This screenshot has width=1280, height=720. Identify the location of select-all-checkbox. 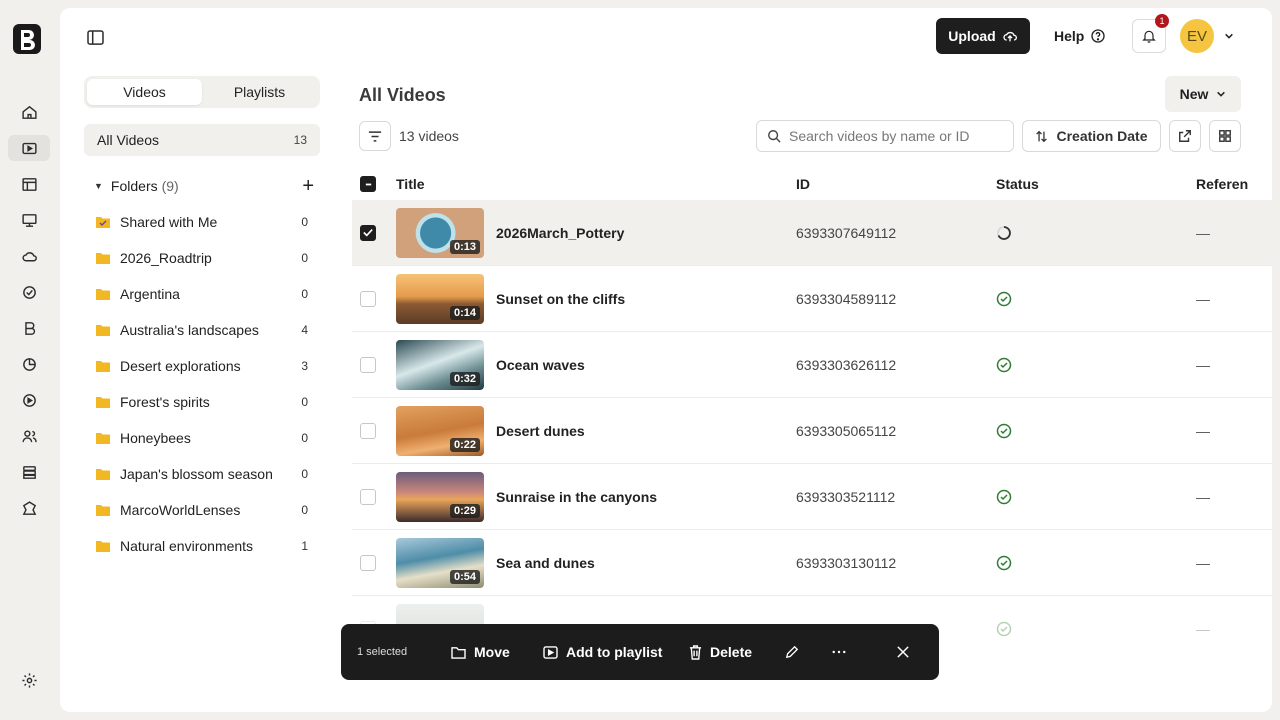
(368, 184).